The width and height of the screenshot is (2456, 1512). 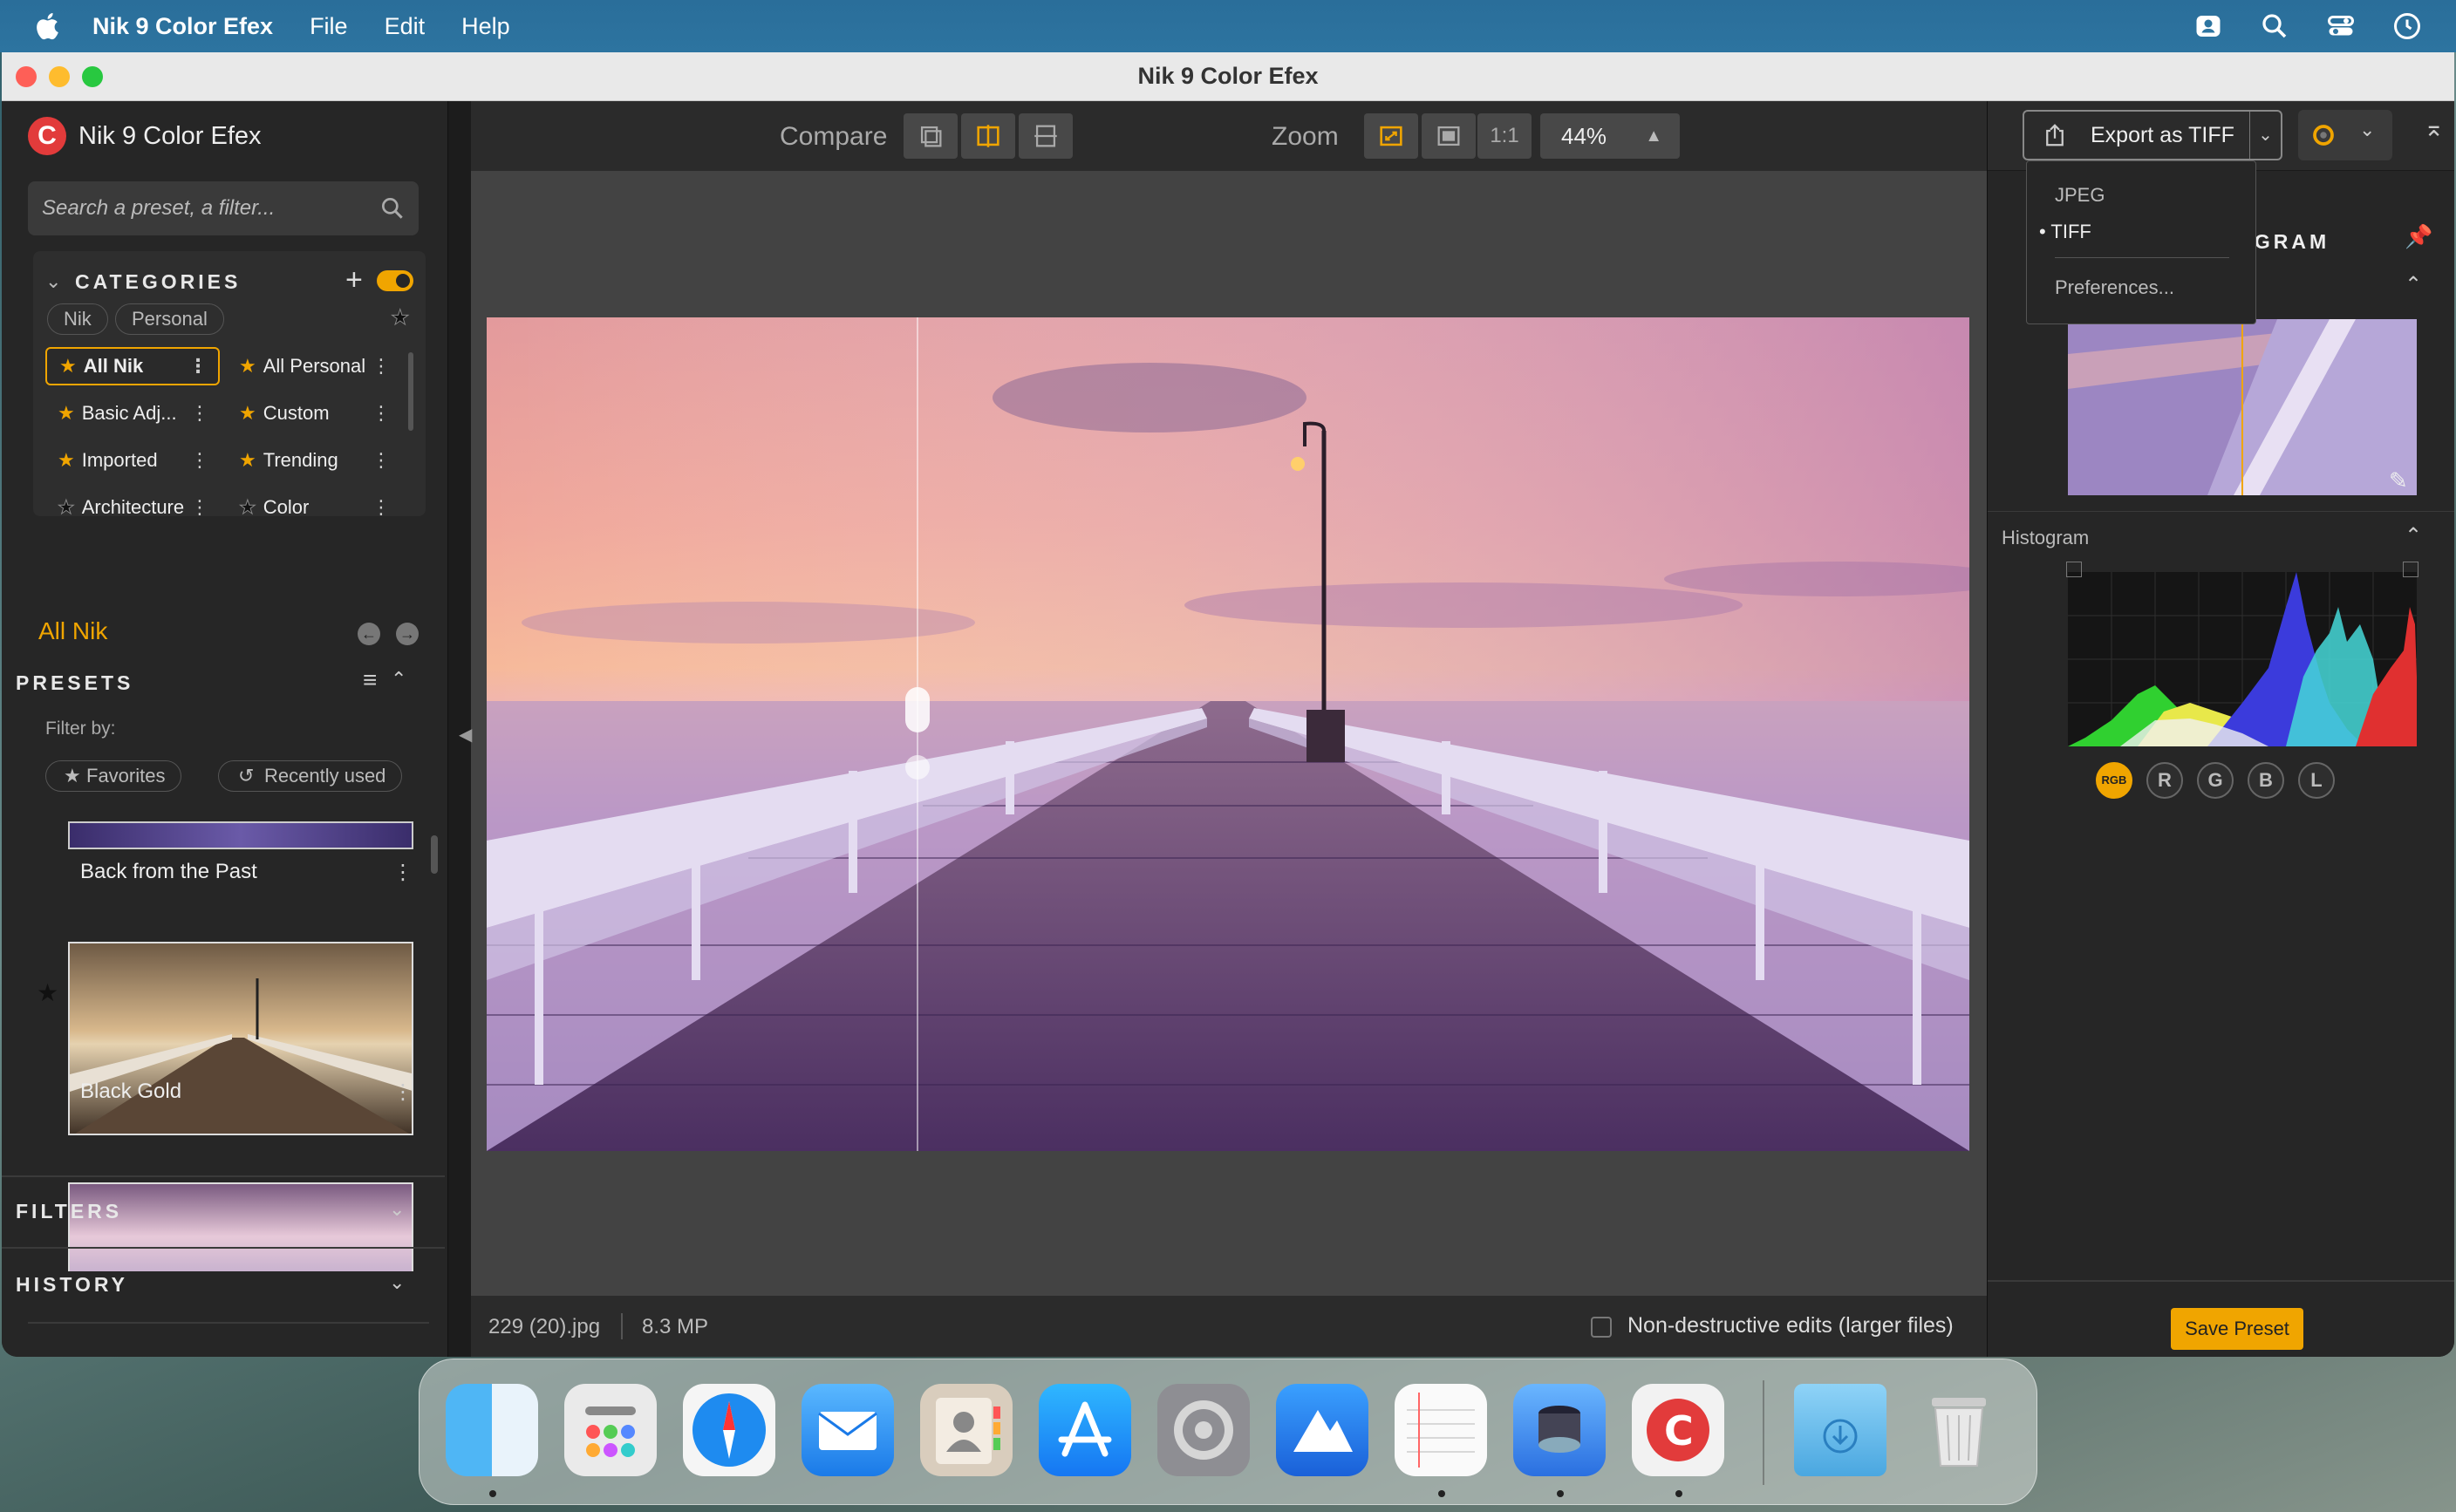 I want to click on category-basic-adj: ★ Basic Adj... ⋮, so click(x=132, y=413).